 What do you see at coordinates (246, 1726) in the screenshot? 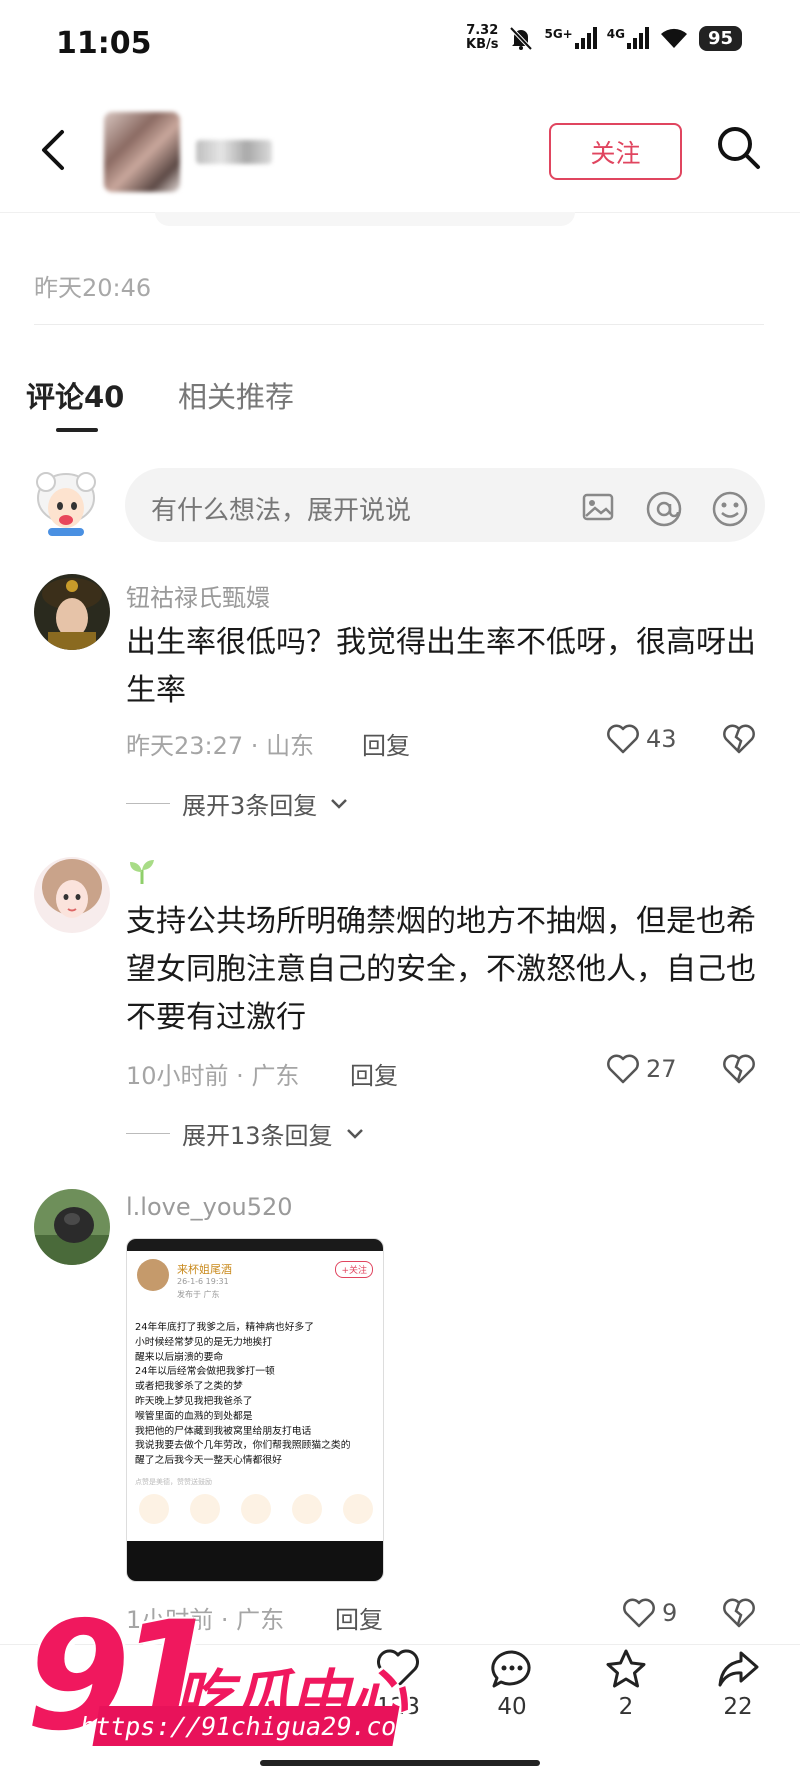
I see `watermark-url: https://91chigua29.com` at bounding box center [246, 1726].